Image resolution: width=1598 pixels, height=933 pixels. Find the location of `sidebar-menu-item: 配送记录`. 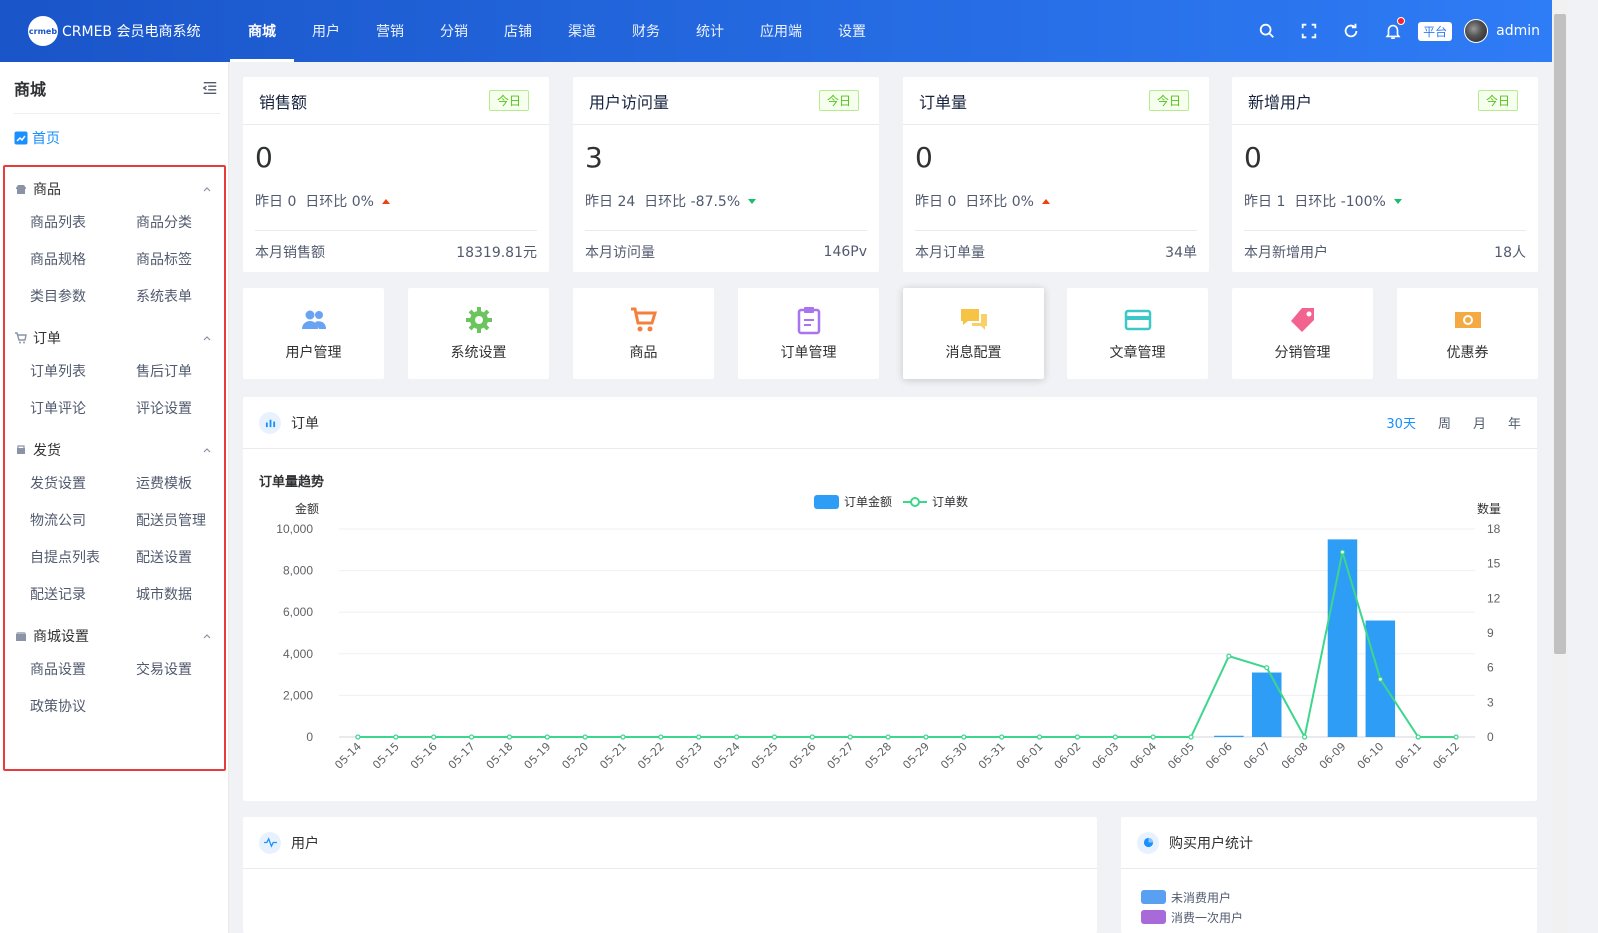

sidebar-menu-item: 配送记录 is located at coordinates (83, 595).